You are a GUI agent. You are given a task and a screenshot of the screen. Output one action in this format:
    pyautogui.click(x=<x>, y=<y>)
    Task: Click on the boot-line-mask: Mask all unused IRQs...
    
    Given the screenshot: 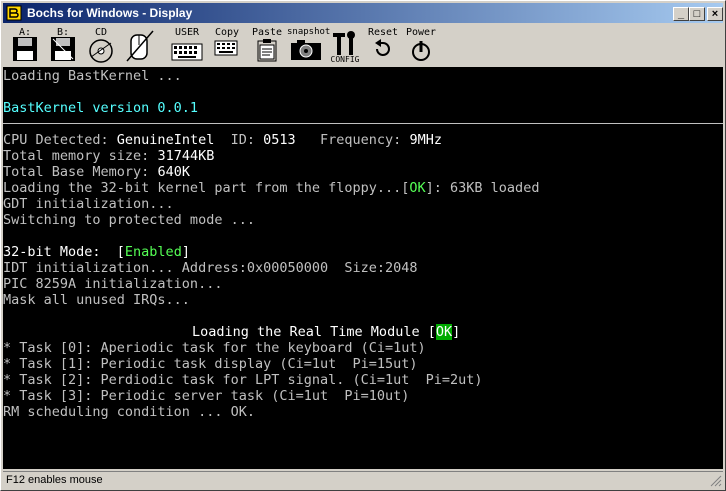 What is the action you would take?
    pyautogui.click(x=96, y=300)
    